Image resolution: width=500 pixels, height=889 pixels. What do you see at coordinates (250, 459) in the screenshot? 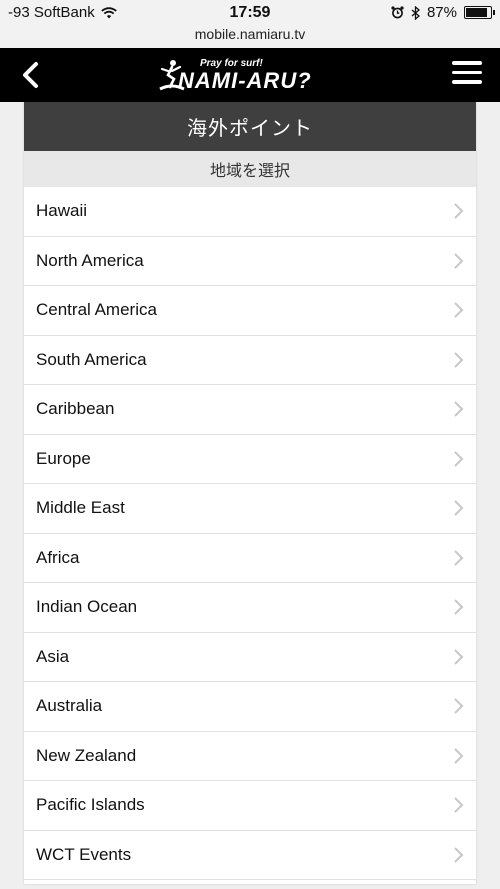
I see `region-list-item: Europe` at bounding box center [250, 459].